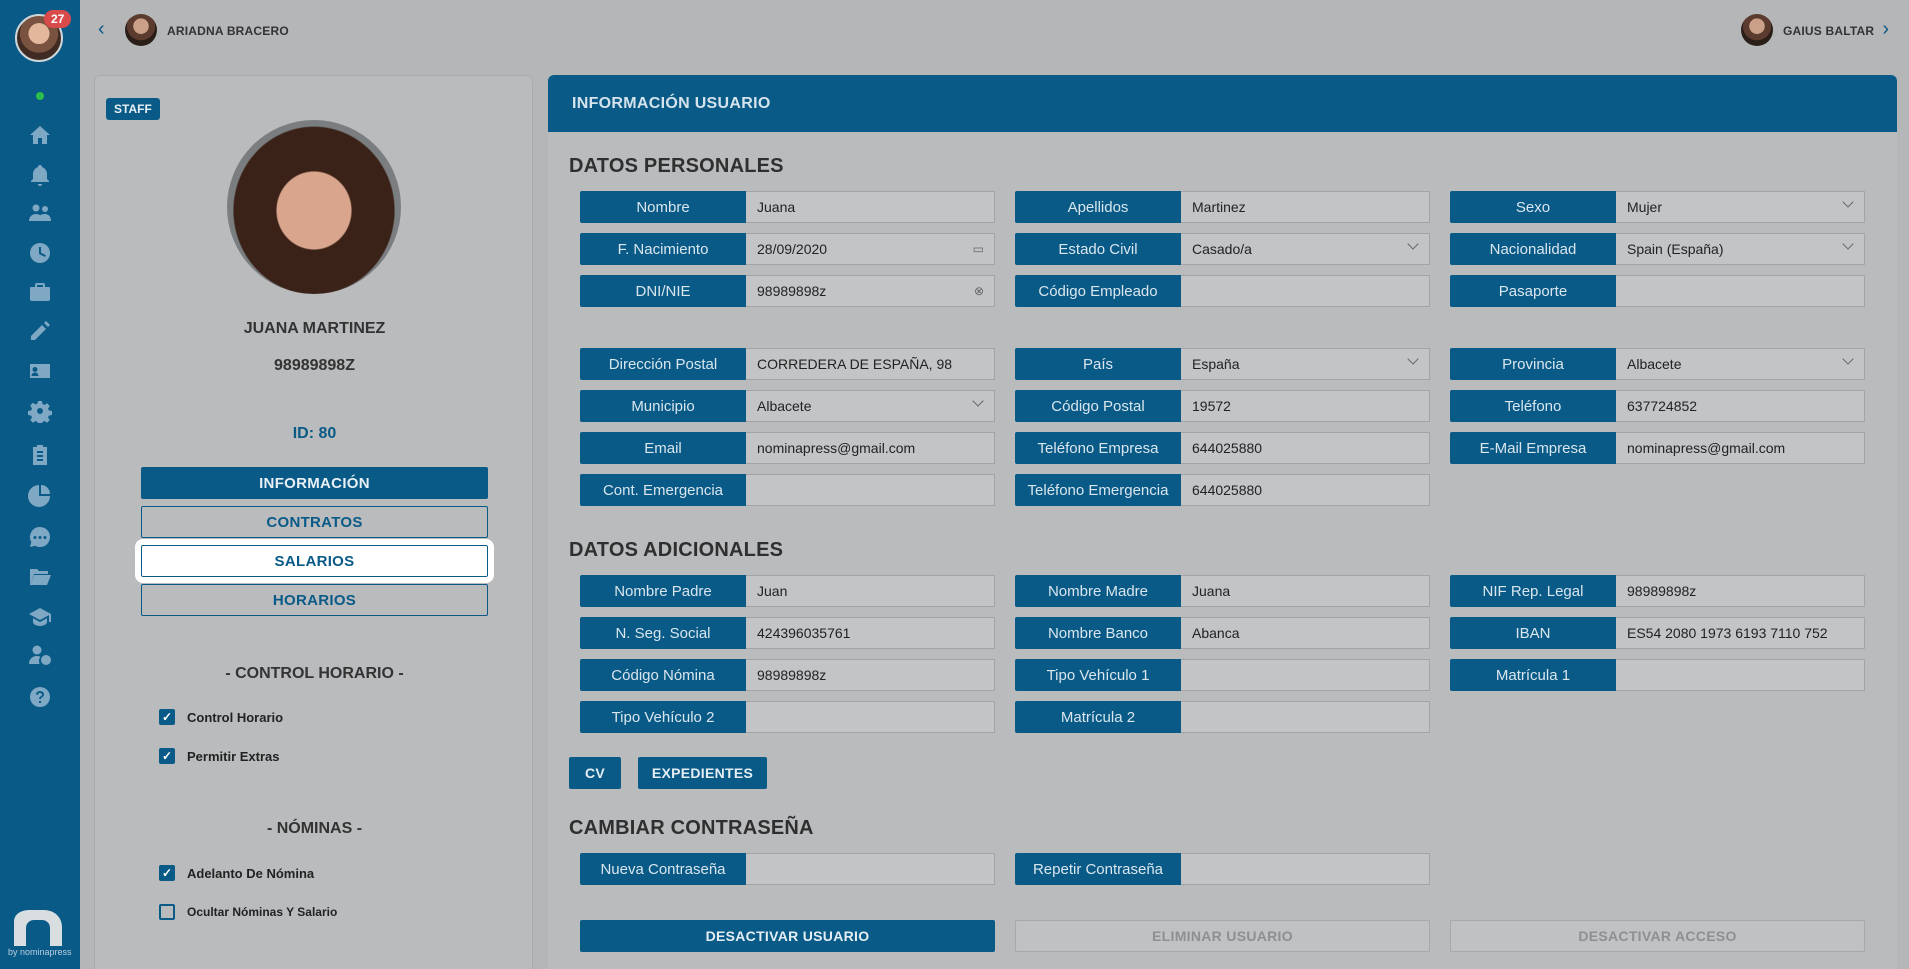 The image size is (1909, 969). Describe the element at coordinates (314, 561) in the screenshot. I see `salarios-button: SALARIOS` at that location.